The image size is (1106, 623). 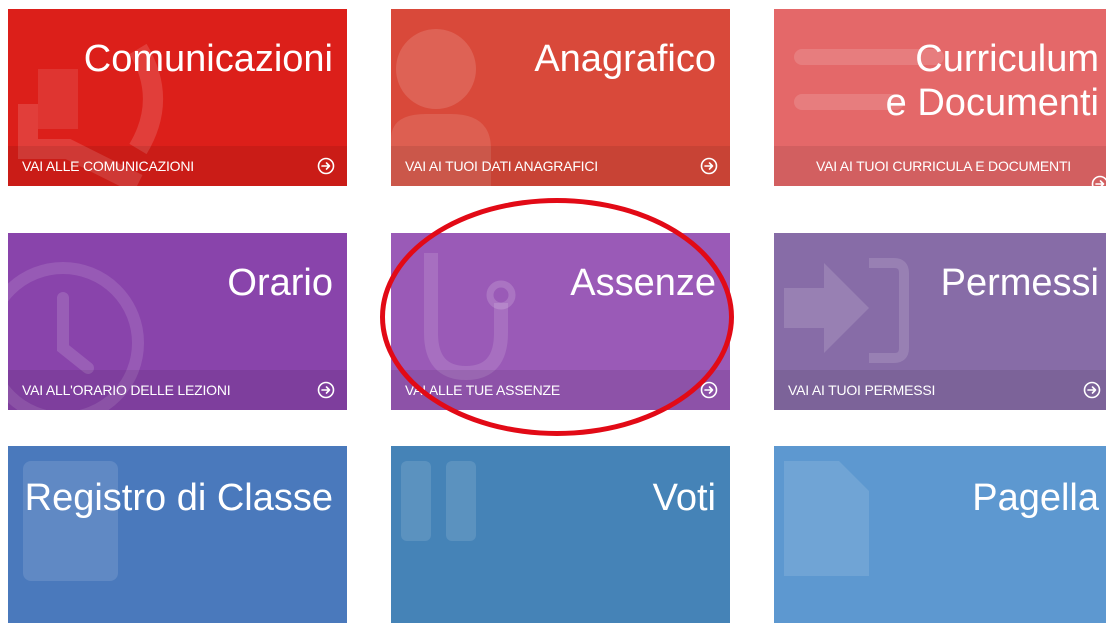 I want to click on tile-footer-link: VAI ALLE TUE ASSENZE, so click(x=560, y=390).